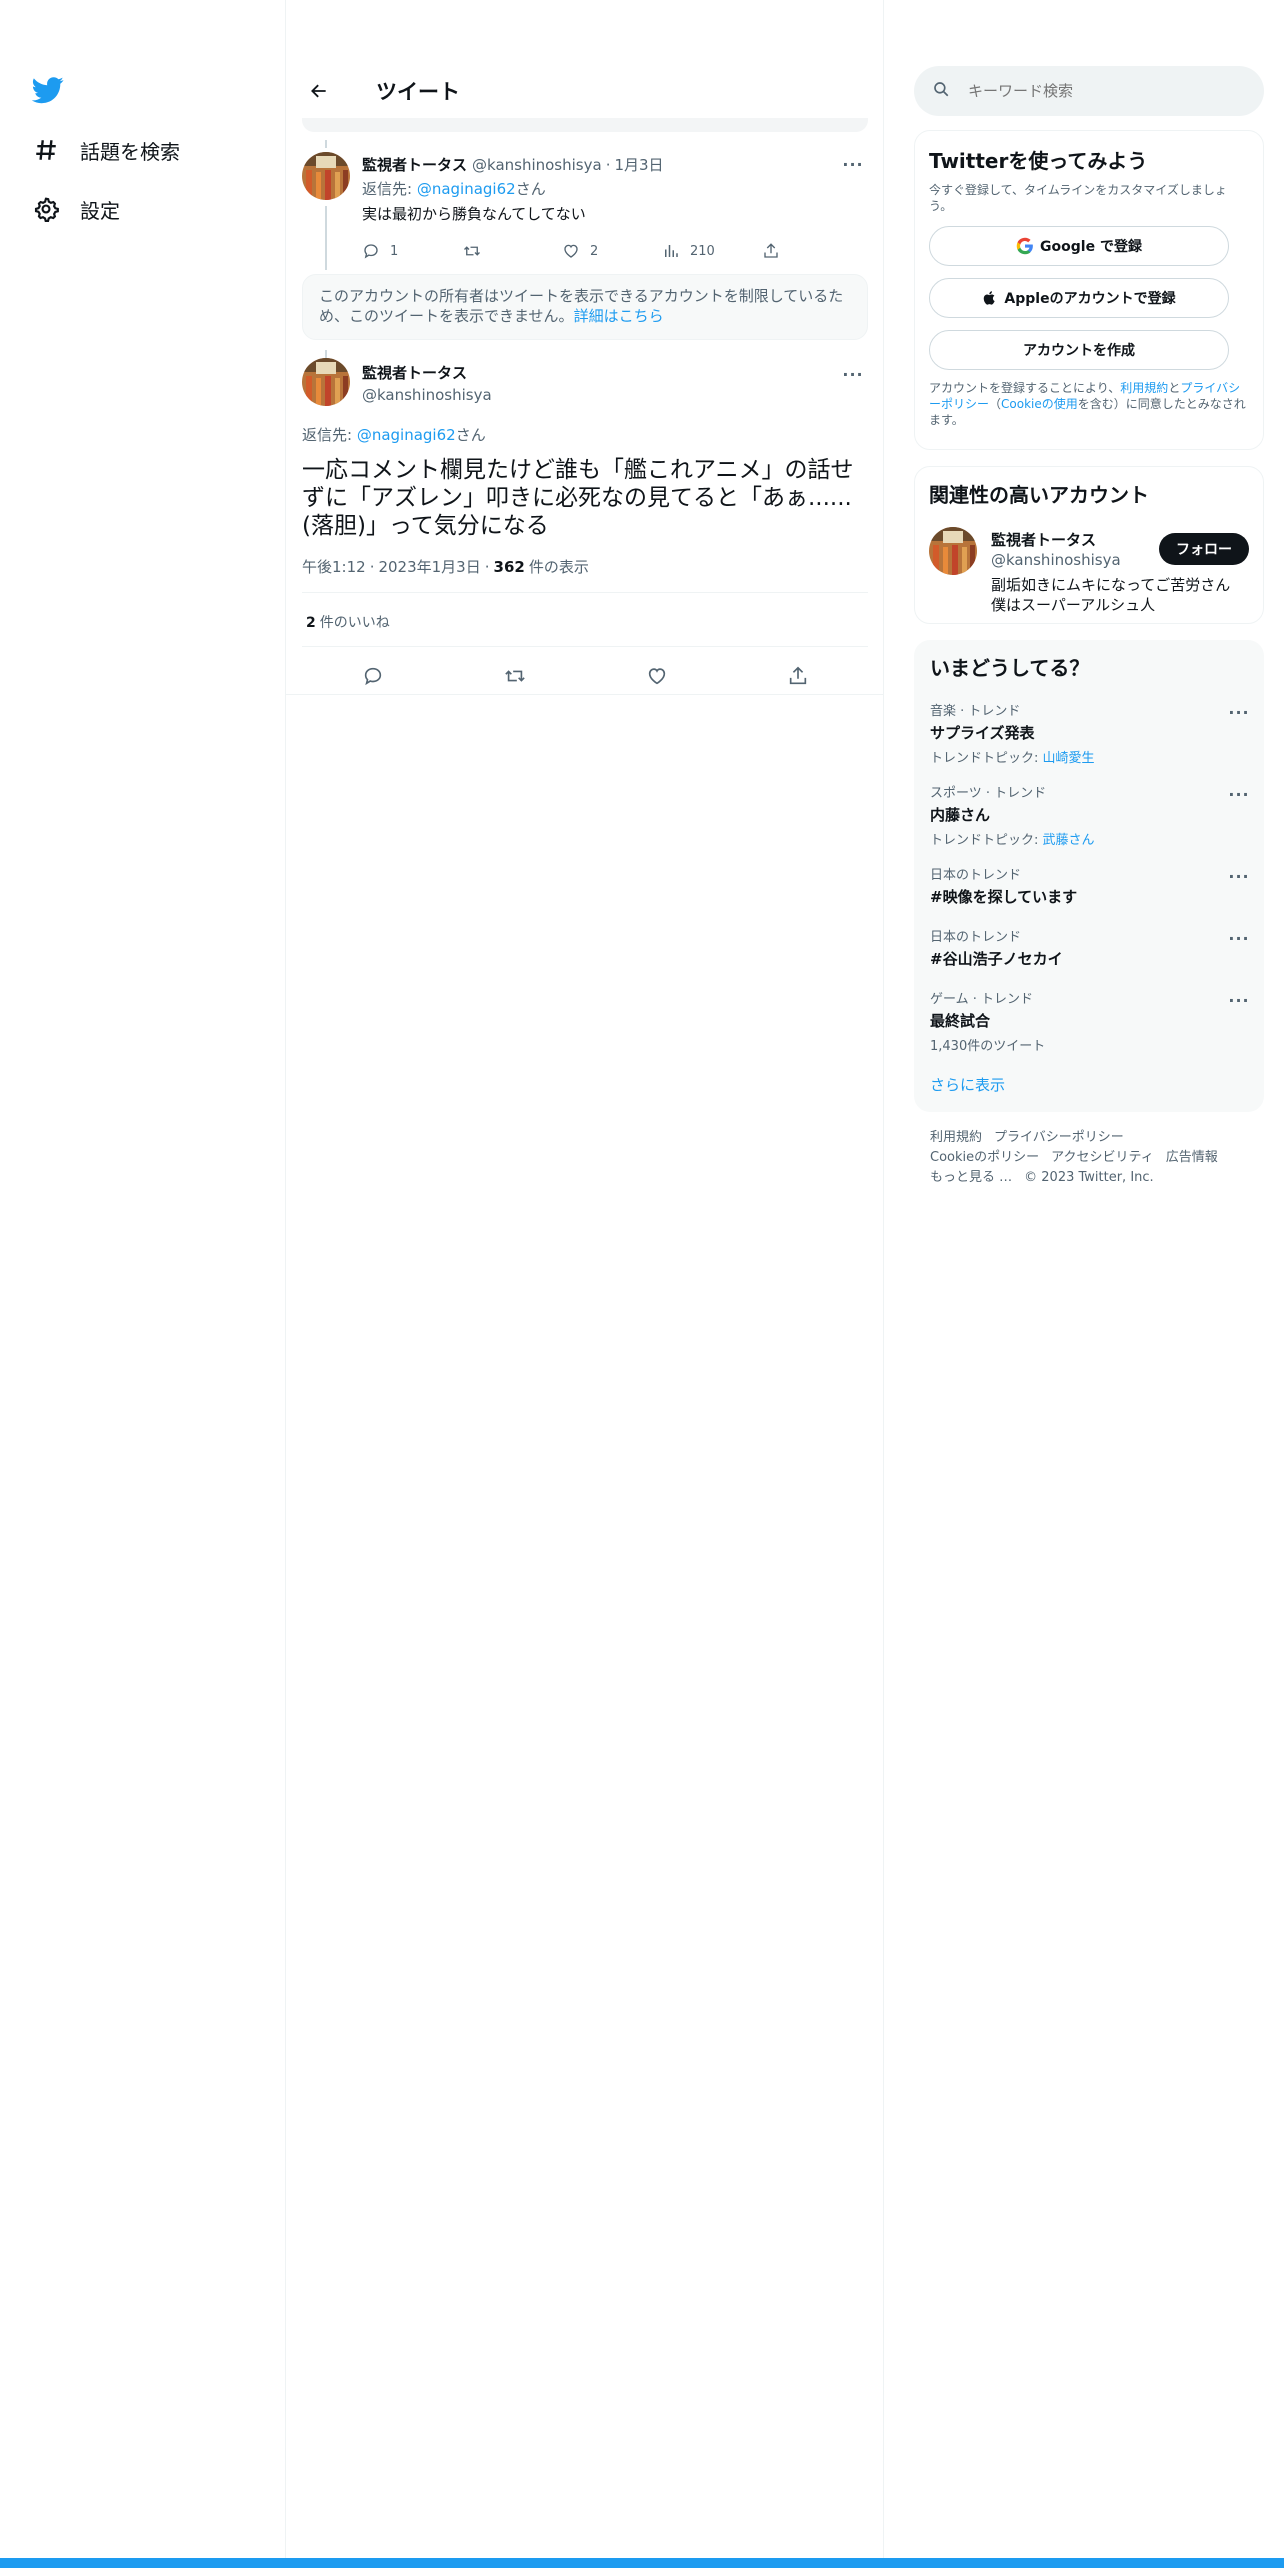 The image size is (1284, 2568). I want to click on trend-topic-link: 山崎愛生, so click(1069, 758).